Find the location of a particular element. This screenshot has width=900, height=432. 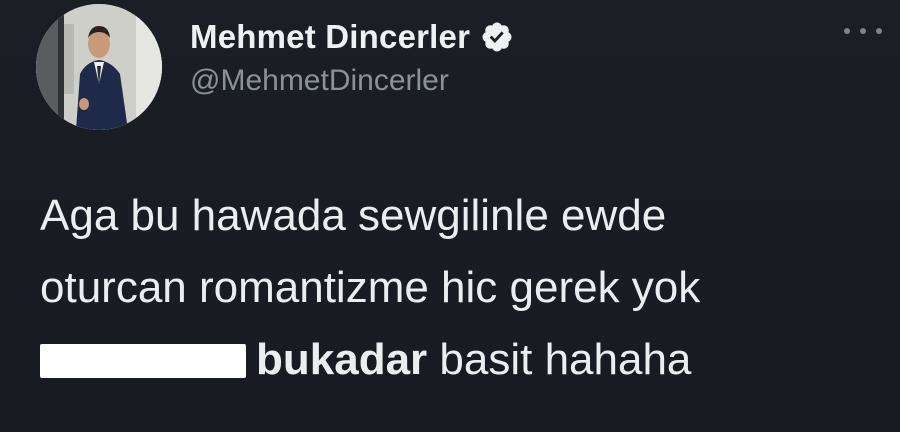

tweet-bold-word: bukadar is located at coordinates (342, 359).